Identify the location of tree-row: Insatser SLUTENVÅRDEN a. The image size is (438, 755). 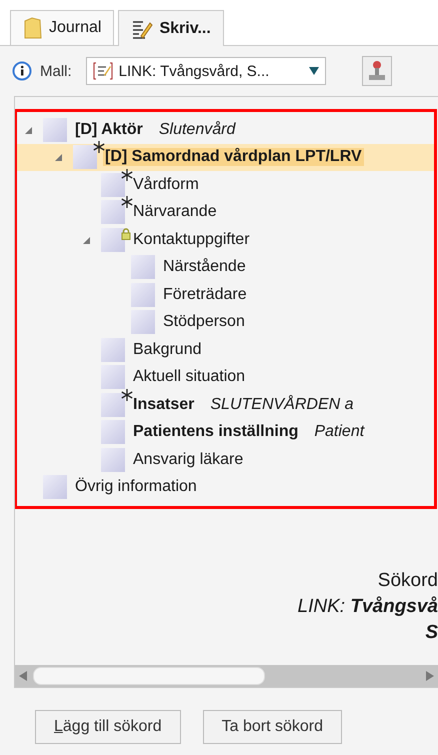
(225, 404).